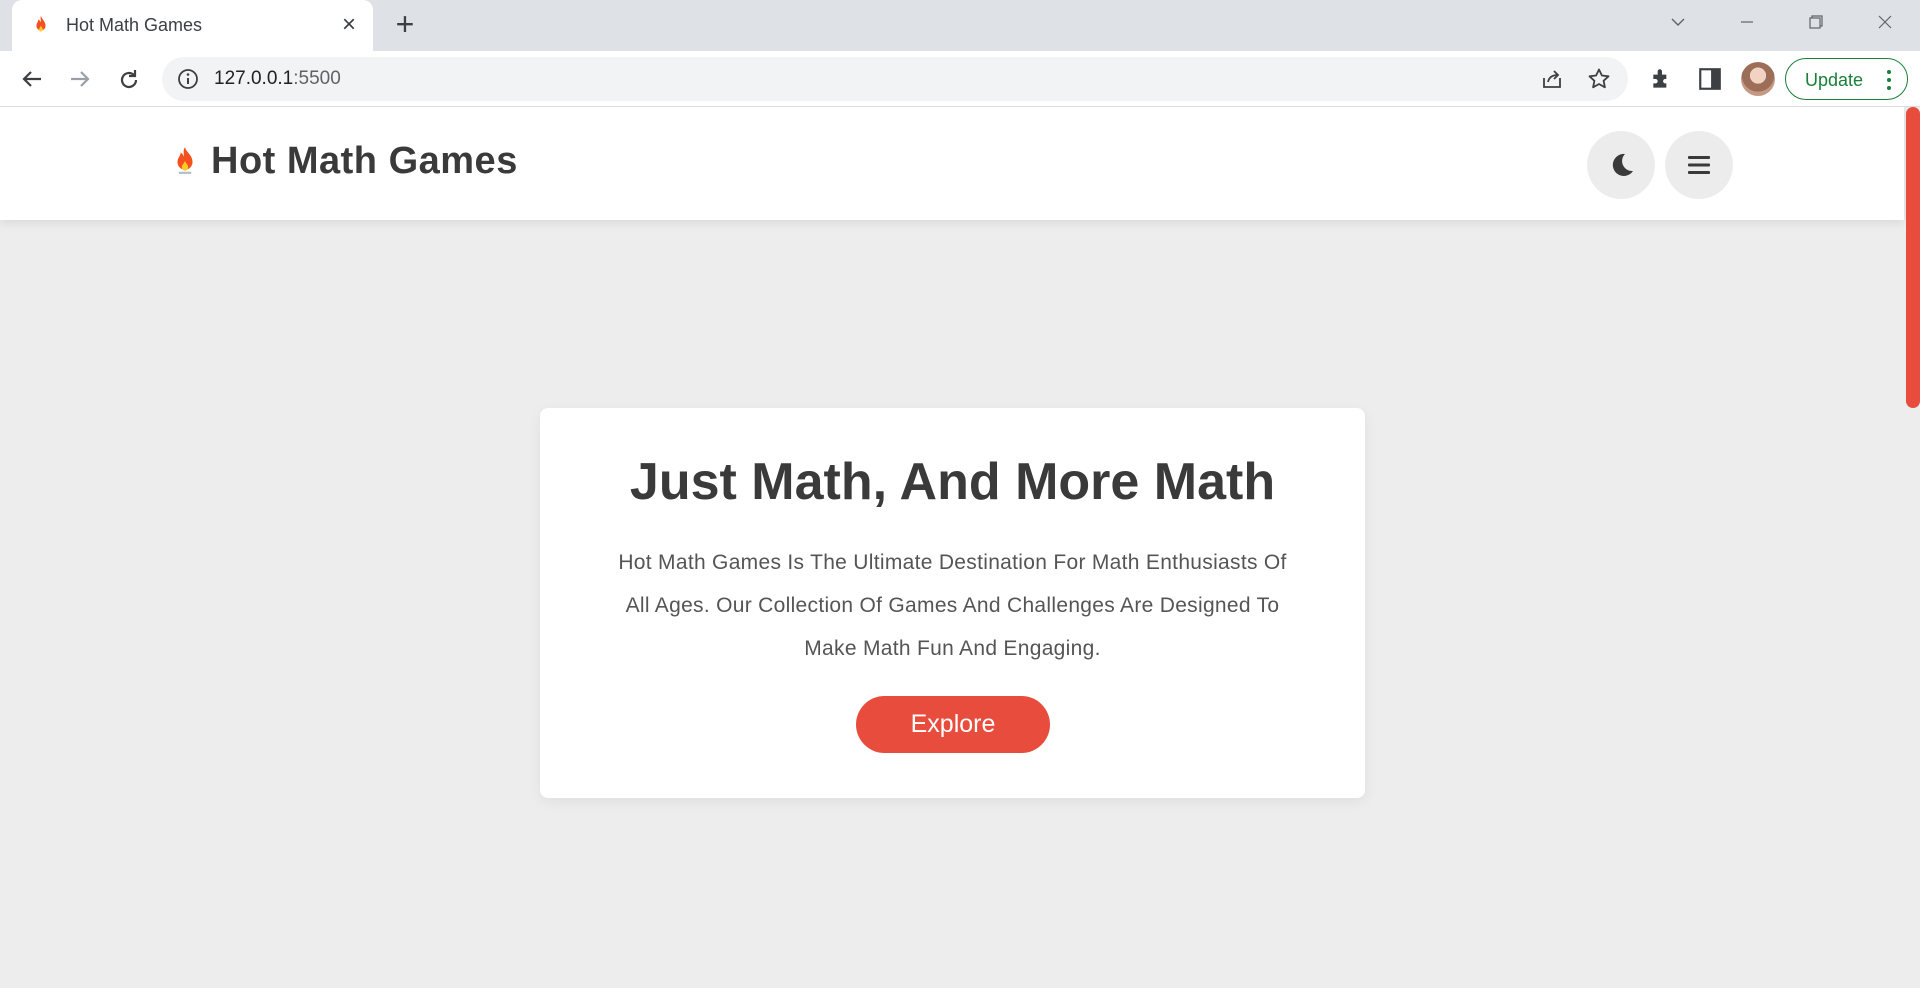 Image resolution: width=1920 pixels, height=988 pixels. Describe the element at coordinates (952, 482) in the screenshot. I see `hero-title: Just Math, And More Math` at that location.